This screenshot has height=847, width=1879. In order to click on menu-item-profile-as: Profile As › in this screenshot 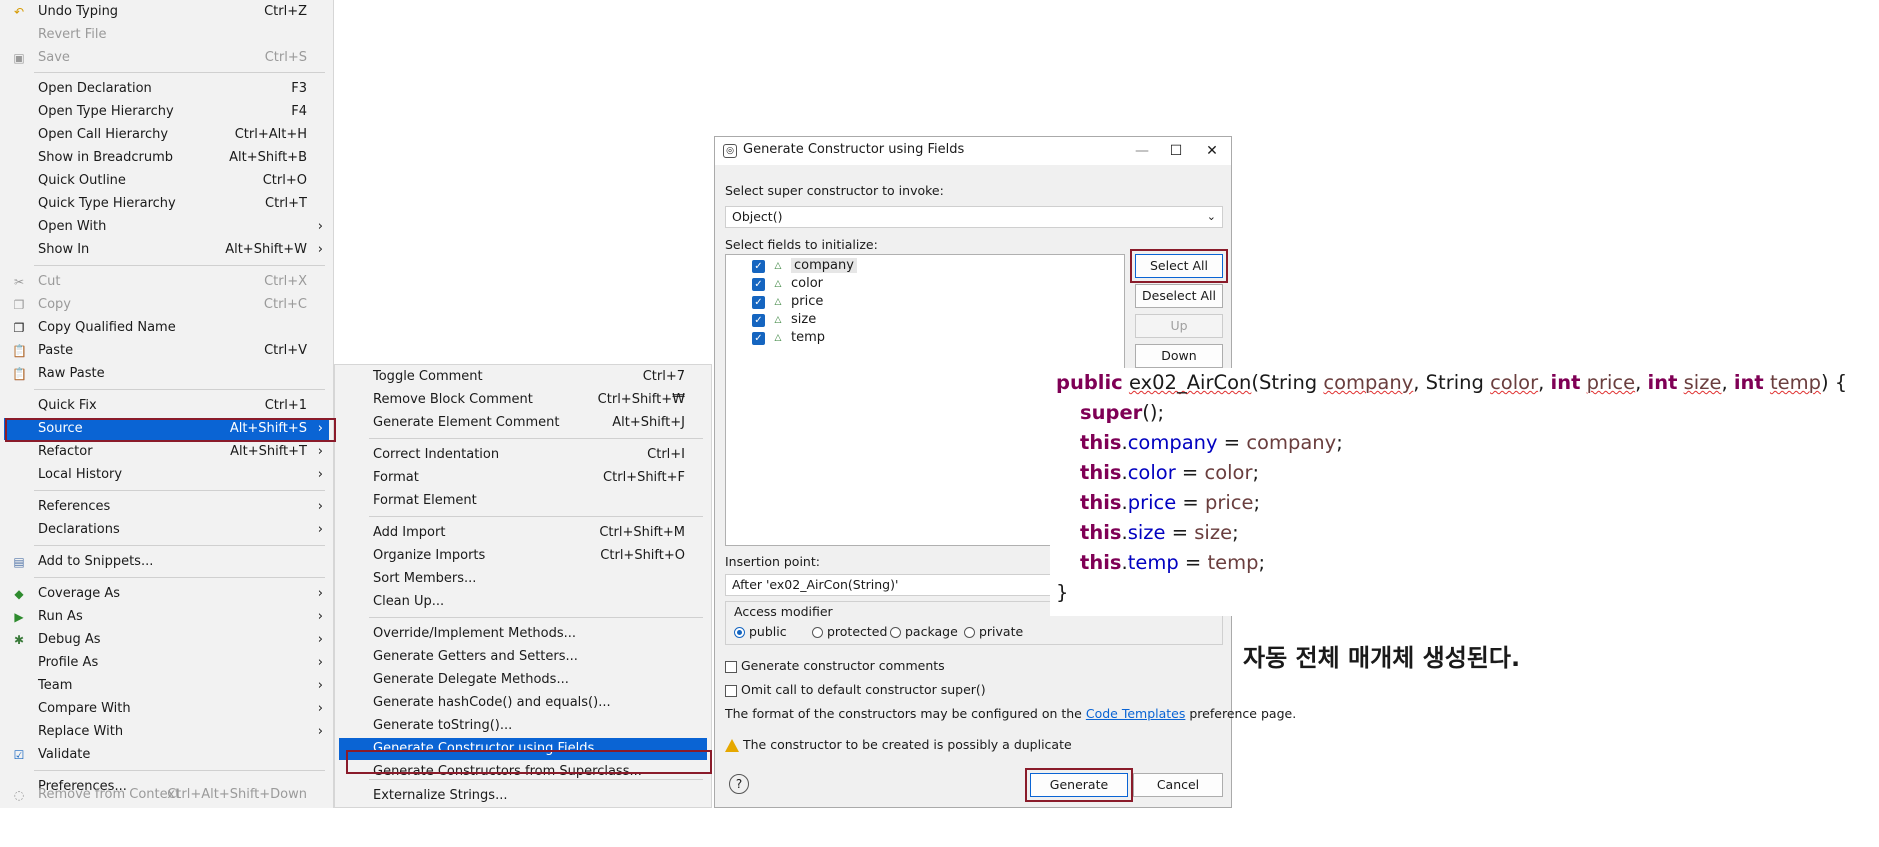, I will do `click(166, 663)`.